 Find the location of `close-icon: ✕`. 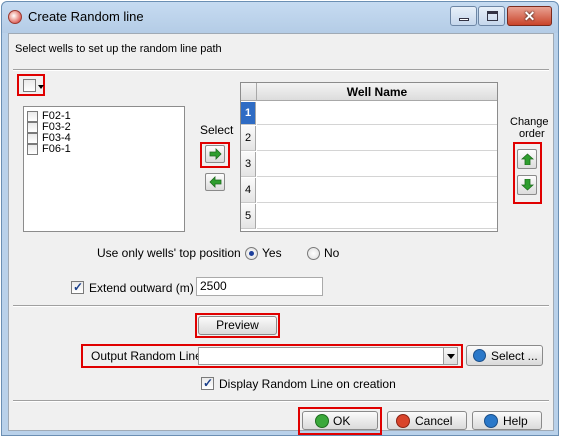

close-icon: ✕ is located at coordinates (529, 16).